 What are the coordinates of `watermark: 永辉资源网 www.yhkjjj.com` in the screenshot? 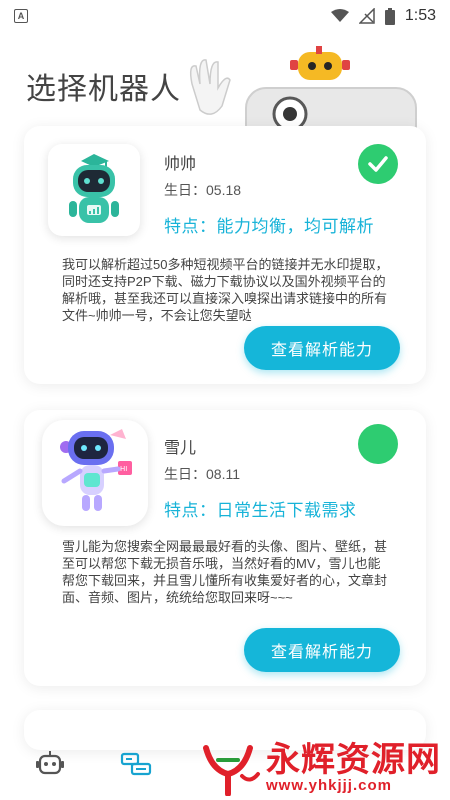 It's located at (323, 768).